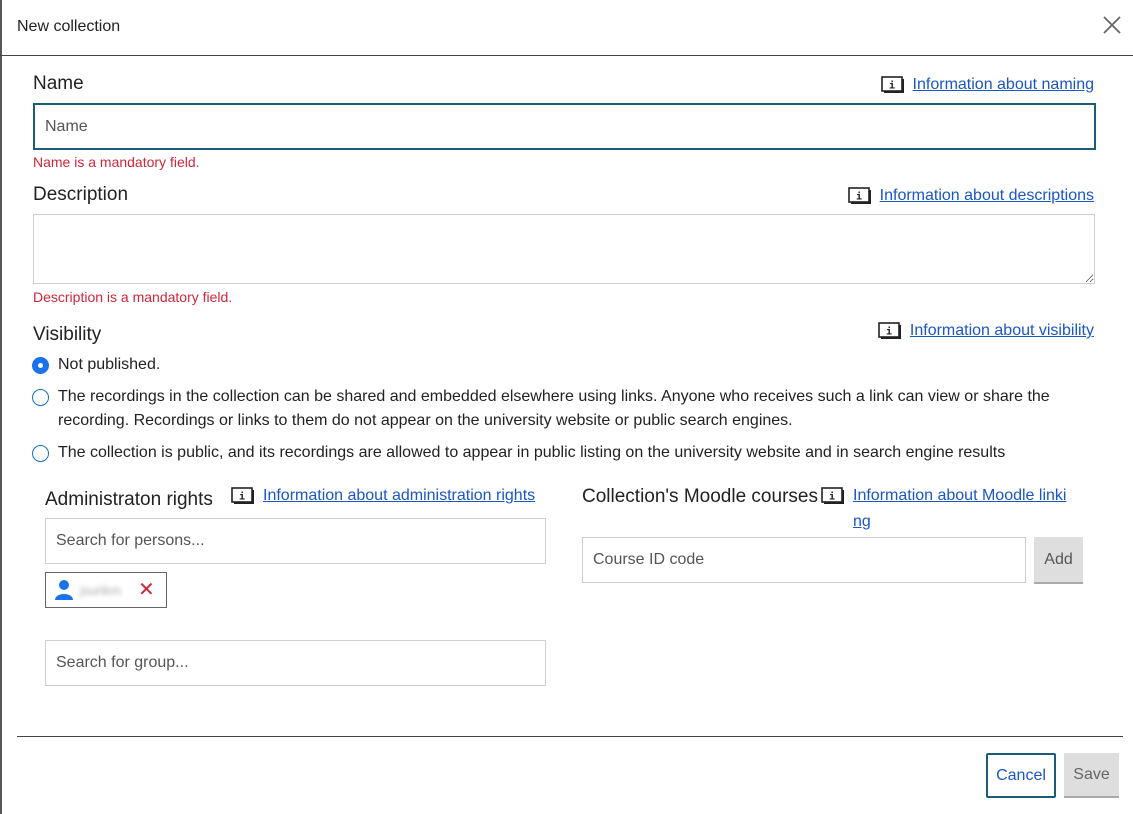  What do you see at coordinates (1, 407) in the screenshot?
I see `window-edge` at bounding box center [1, 407].